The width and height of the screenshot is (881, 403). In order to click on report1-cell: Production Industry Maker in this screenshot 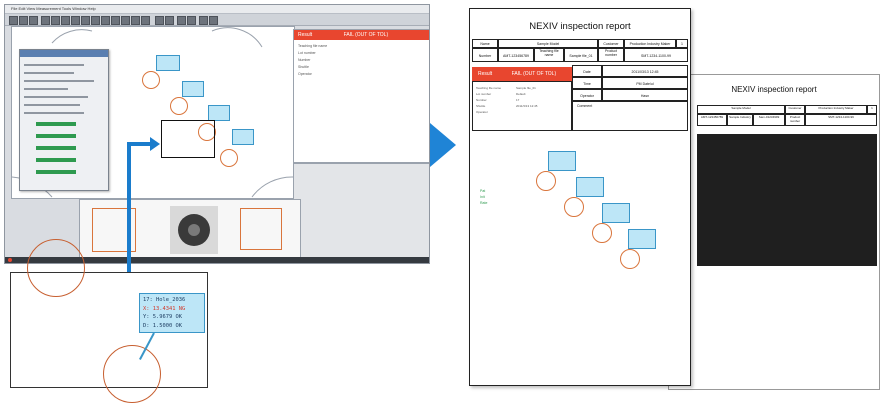, I will do `click(650, 43)`.